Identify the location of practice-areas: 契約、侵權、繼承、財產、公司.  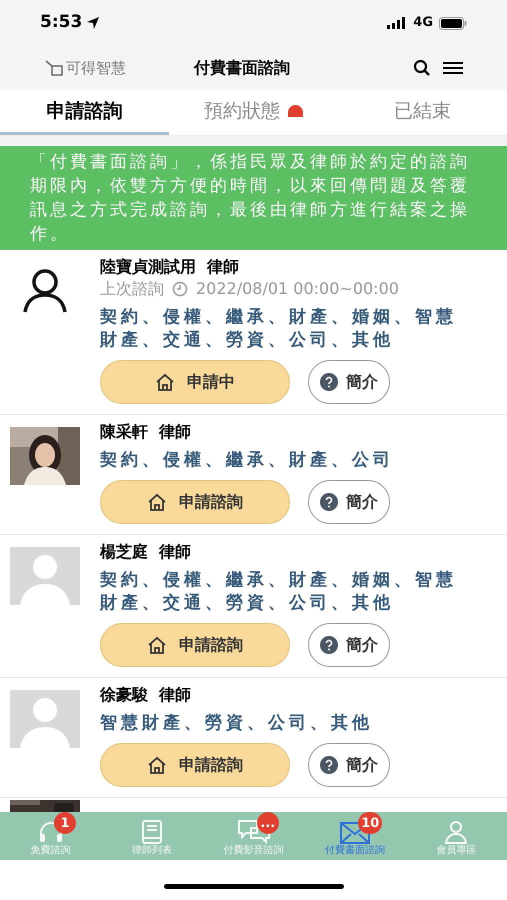
(298, 460).